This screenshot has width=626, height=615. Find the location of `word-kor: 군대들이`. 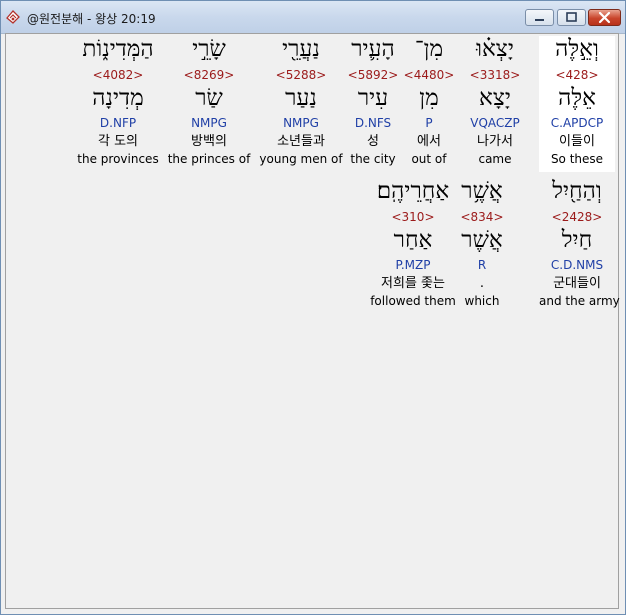

word-kor: 군대들이 is located at coordinates (577, 283).